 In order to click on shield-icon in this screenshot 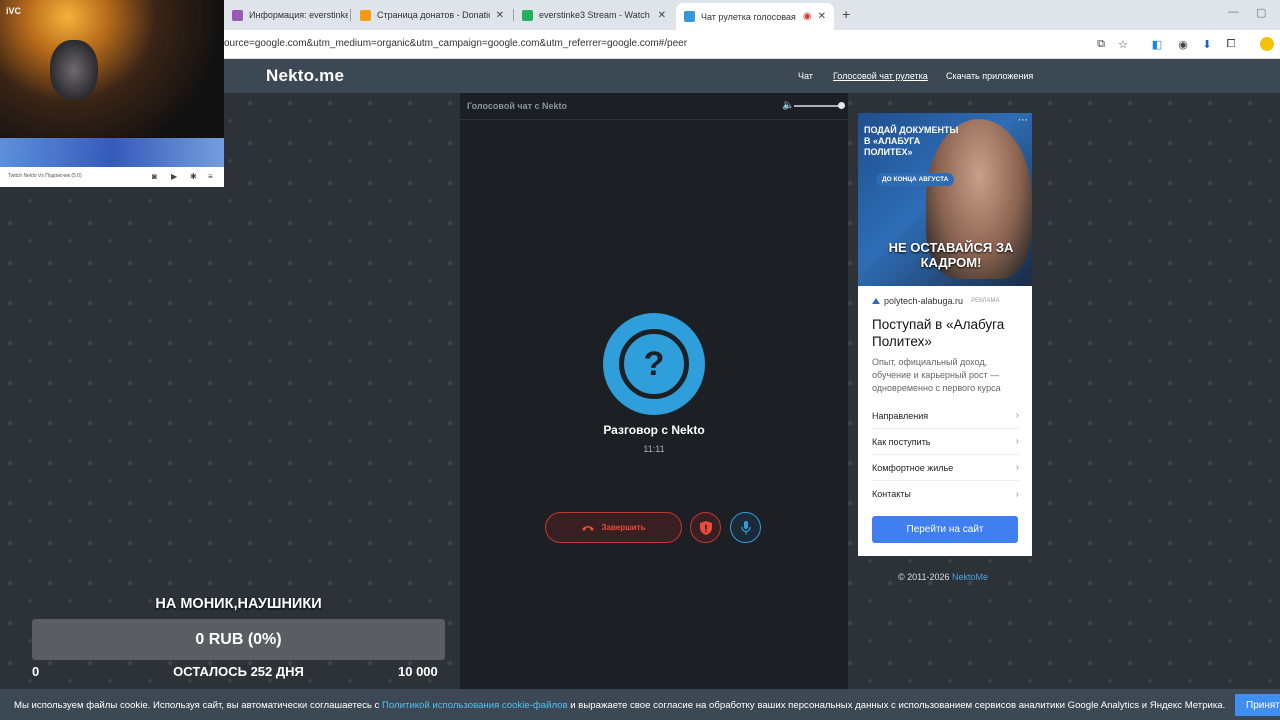, I will do `click(705, 527)`.